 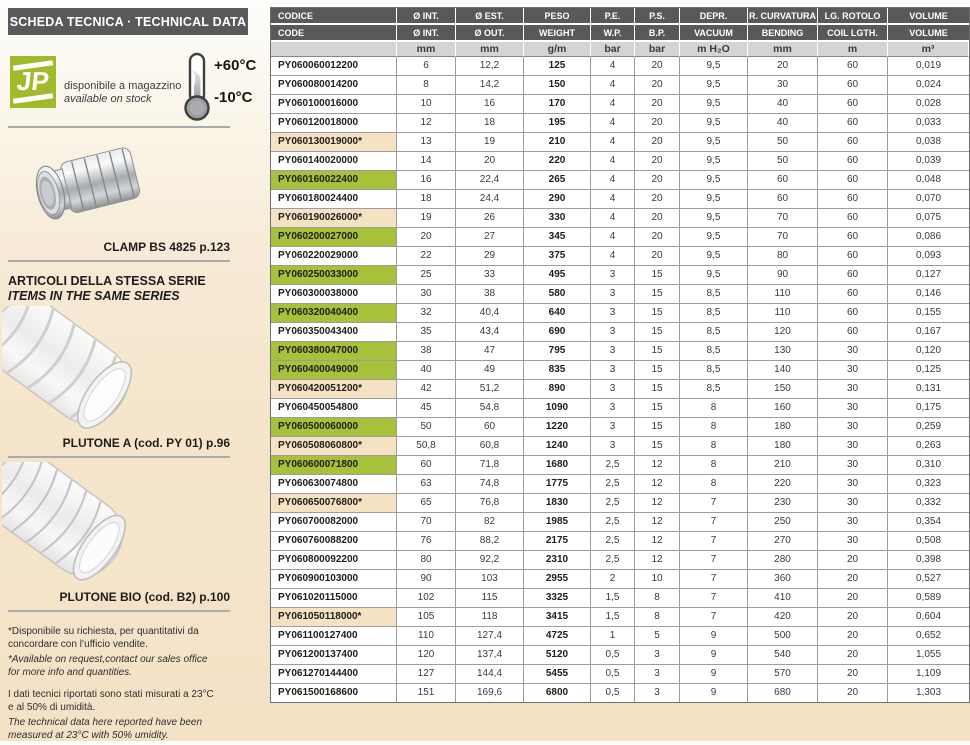 What do you see at coordinates (334, 256) in the screenshot?
I see `code-cell: PY060220029000` at bounding box center [334, 256].